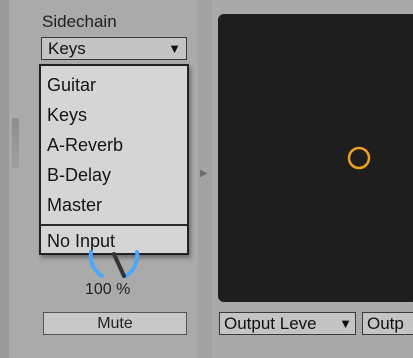 This screenshot has height=358, width=413. Describe the element at coordinates (81, 241) in the screenshot. I see `menu-item-no-input: No Input` at that location.